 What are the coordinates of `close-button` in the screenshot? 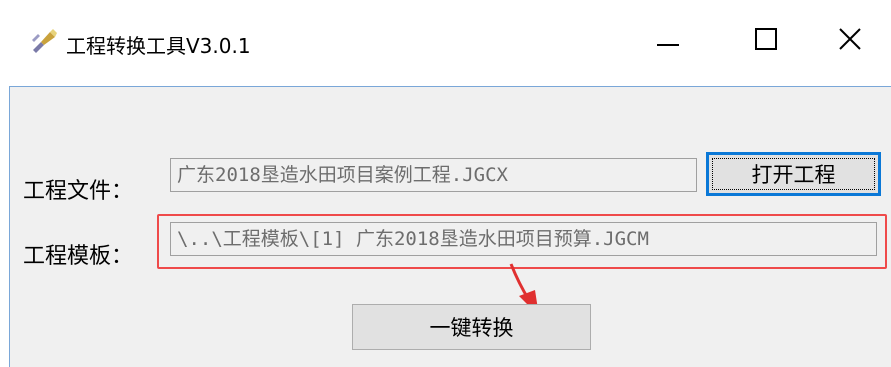 It's located at (850, 41).